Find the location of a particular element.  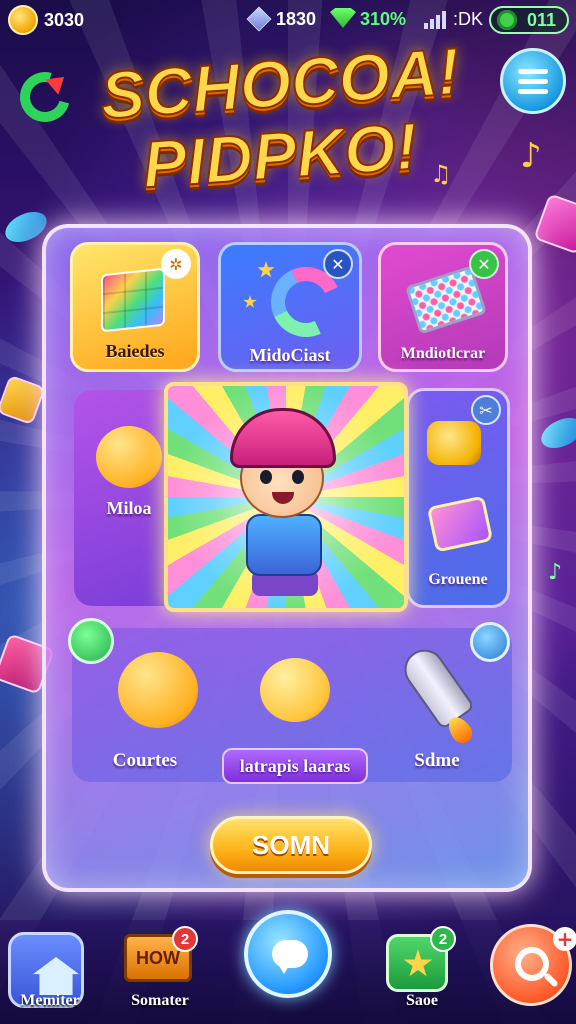

nav-stars: 2 Saoe is located at coordinates (422, 972).